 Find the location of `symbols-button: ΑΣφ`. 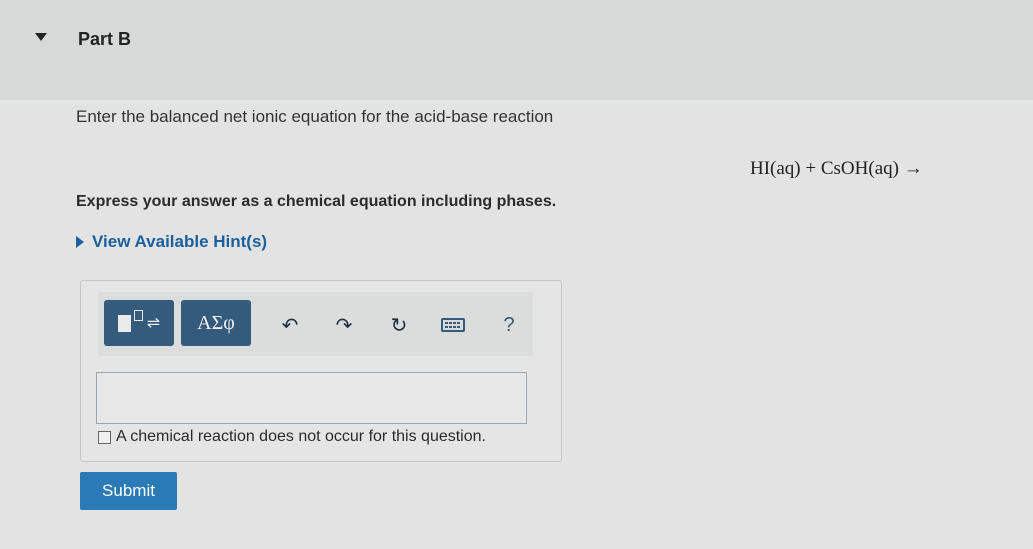

symbols-button: ΑΣφ is located at coordinates (216, 323).